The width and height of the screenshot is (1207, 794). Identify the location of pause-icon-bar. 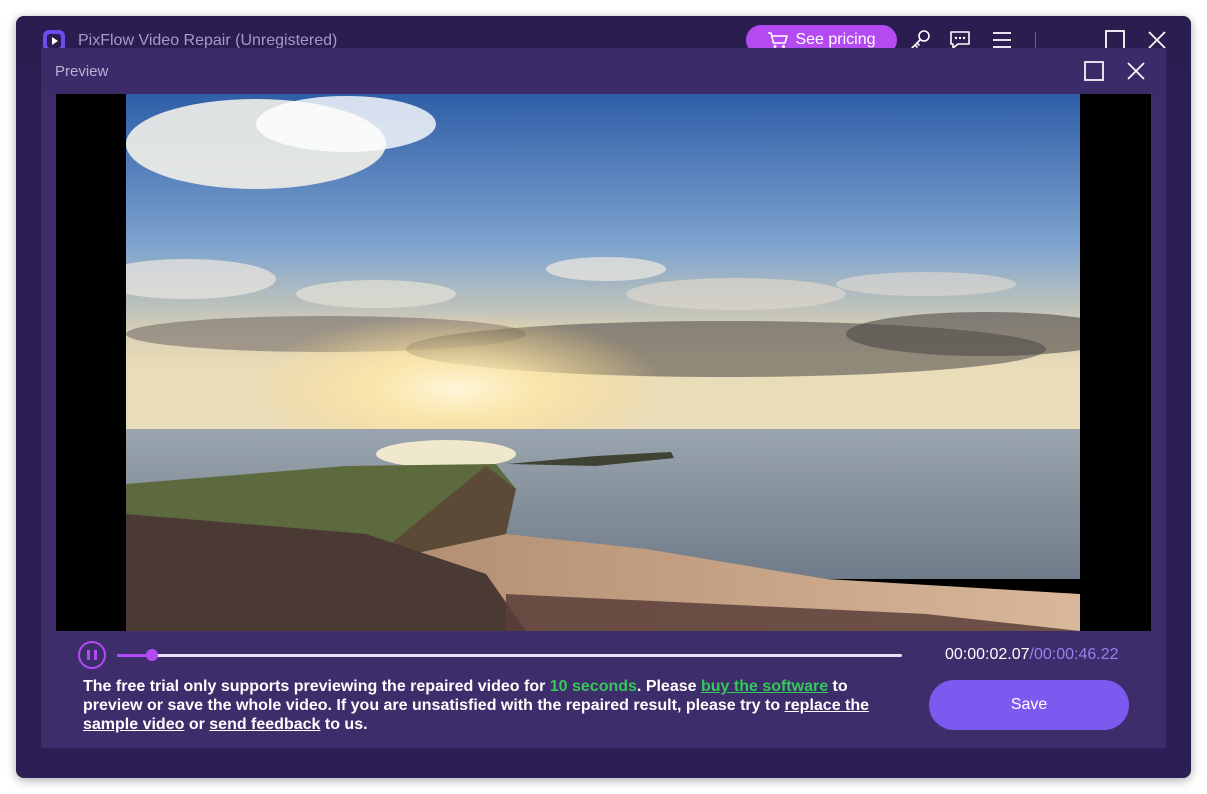
(95, 655).